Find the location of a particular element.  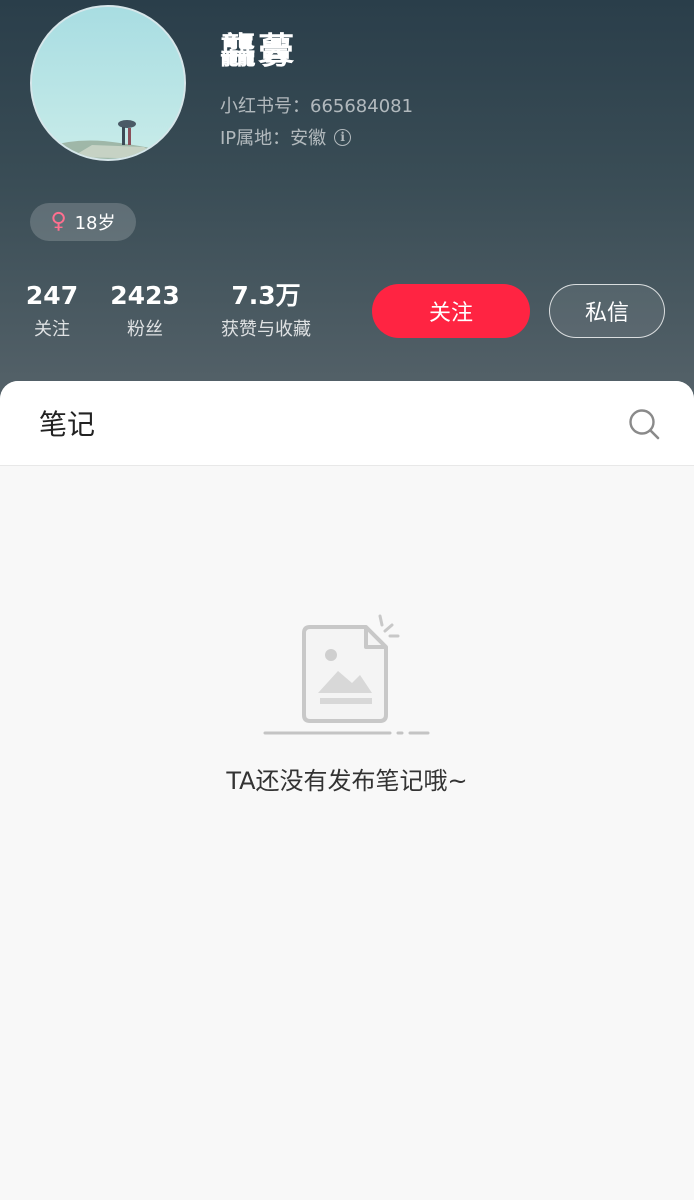

ip-location: IP属地：安徽 i is located at coordinates (286, 137).